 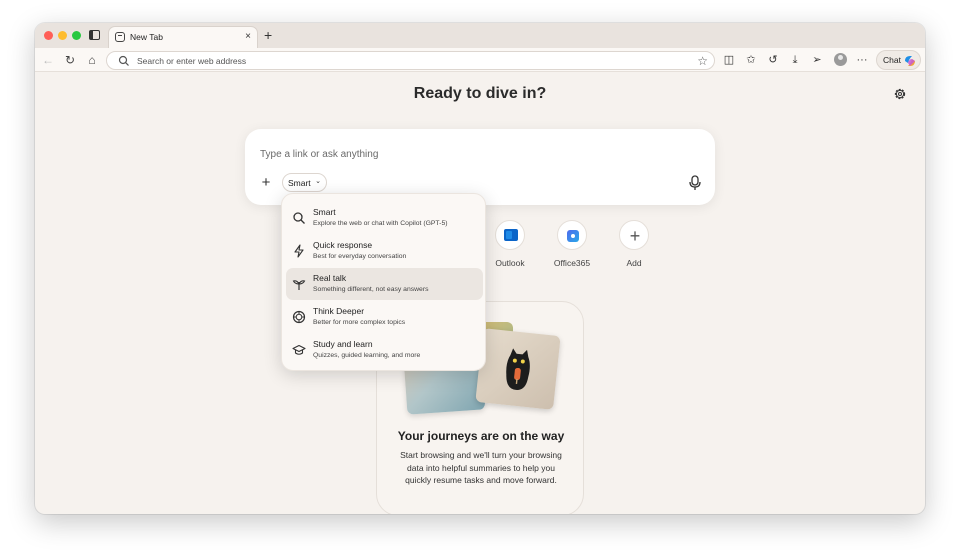 I want to click on tab-close-button: ×, so click(x=248, y=37).